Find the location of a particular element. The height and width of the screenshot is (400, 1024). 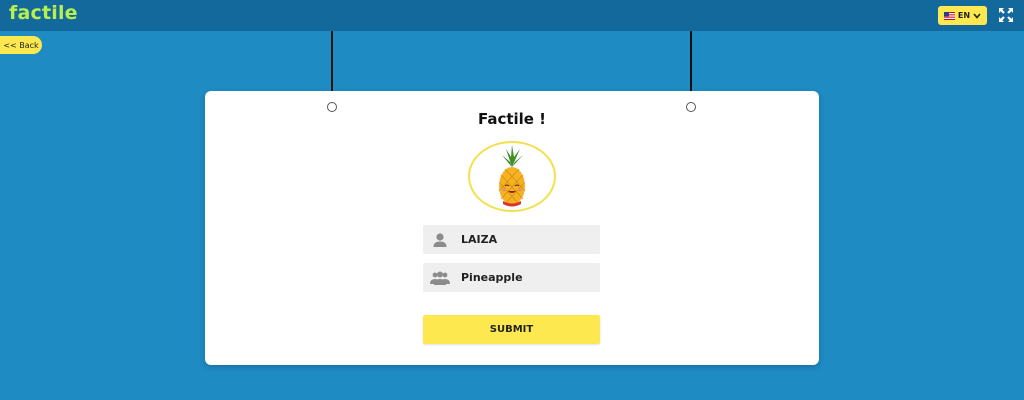

fullscreen-icon is located at coordinates (1006, 15).